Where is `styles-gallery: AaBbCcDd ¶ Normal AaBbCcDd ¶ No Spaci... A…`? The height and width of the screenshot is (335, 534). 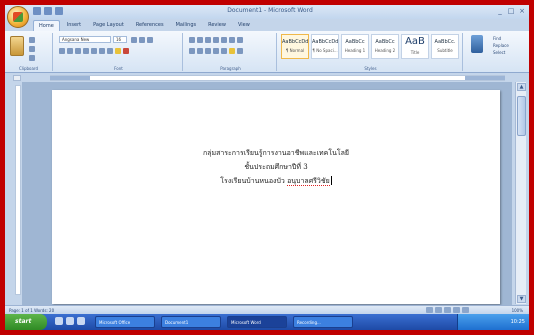
styles-gallery: AaBbCcDd ¶ Normal AaBbCcDd ¶ No Spaci... A… is located at coordinates (370, 46).